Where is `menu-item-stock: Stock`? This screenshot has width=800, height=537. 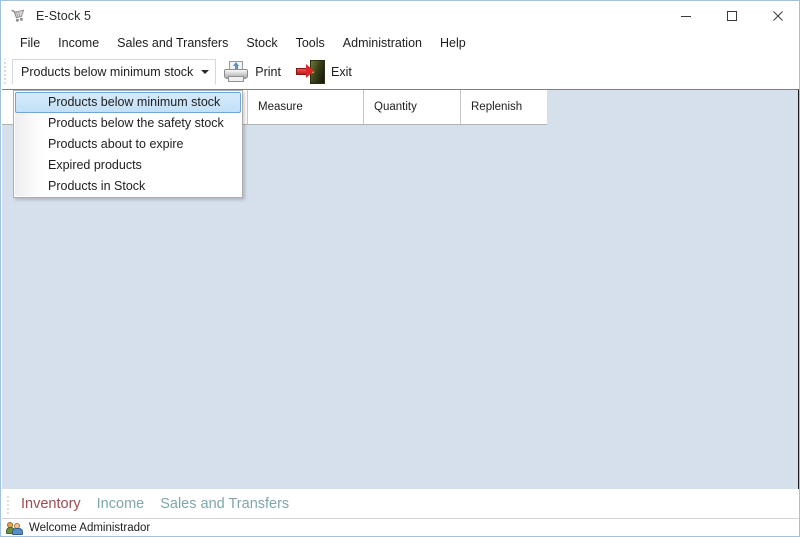 menu-item-stock: Stock is located at coordinates (261, 43).